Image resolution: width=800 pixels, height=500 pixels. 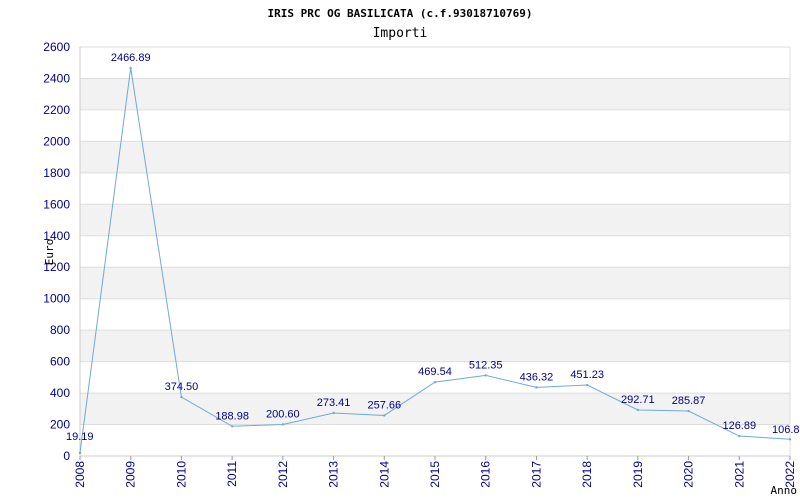 What do you see at coordinates (80, 437) in the screenshot?
I see `data-label: 19.19` at bounding box center [80, 437].